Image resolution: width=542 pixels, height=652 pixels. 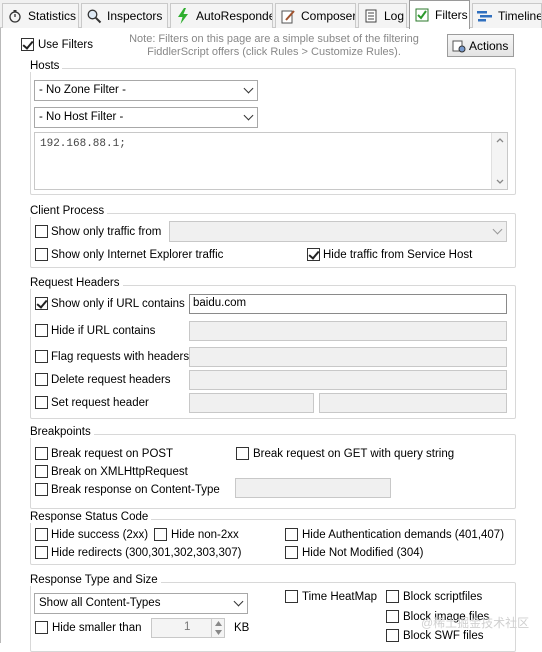 I want to click on request-headers-title: Request Headers, so click(x=76, y=283).